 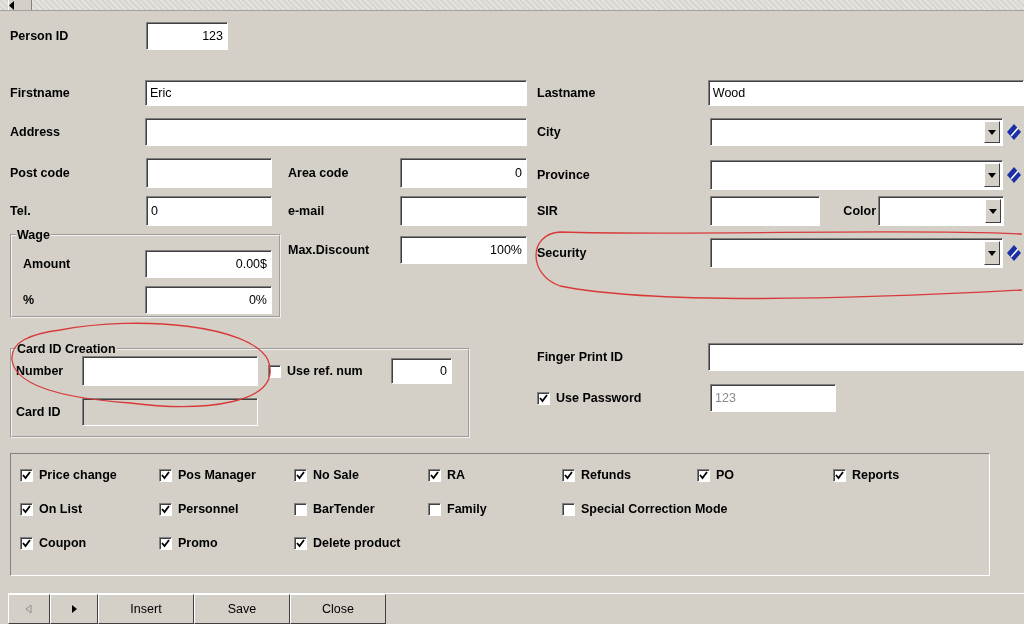 I want to click on text-field: 123, so click(x=187, y=36).